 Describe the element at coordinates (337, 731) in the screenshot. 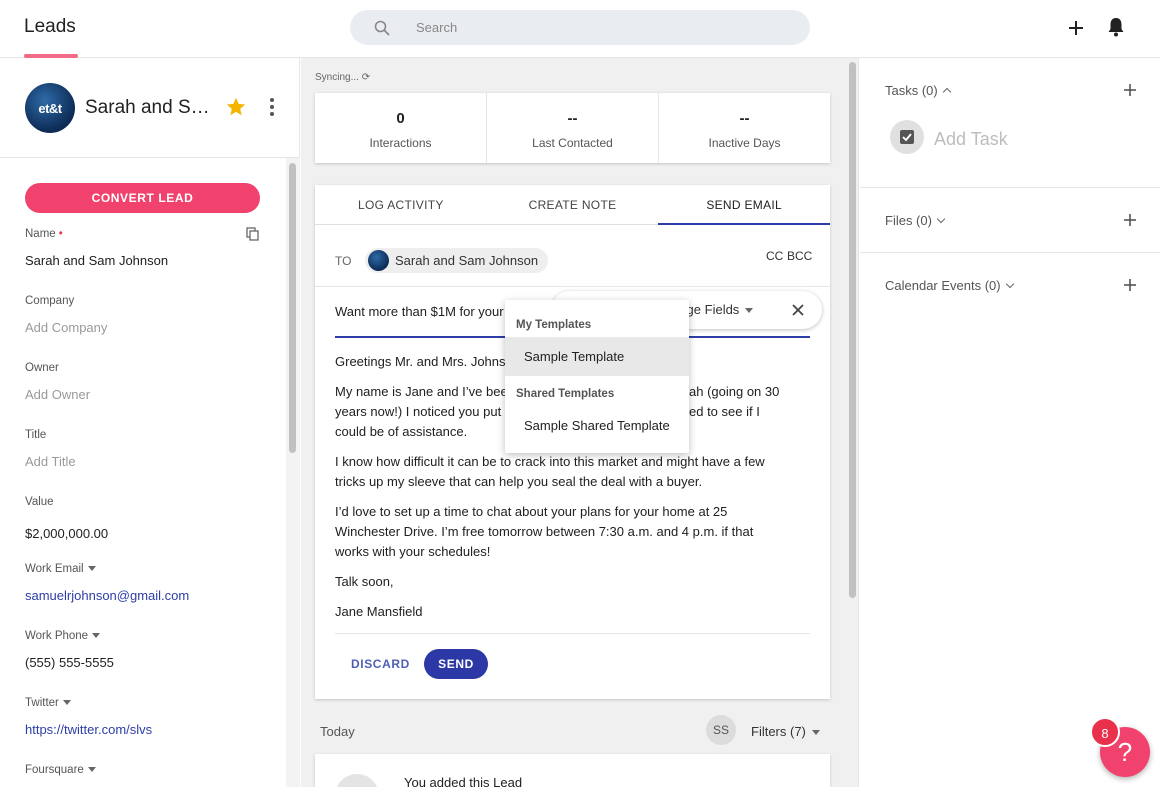

I see `timeline-date-label: Today` at that location.